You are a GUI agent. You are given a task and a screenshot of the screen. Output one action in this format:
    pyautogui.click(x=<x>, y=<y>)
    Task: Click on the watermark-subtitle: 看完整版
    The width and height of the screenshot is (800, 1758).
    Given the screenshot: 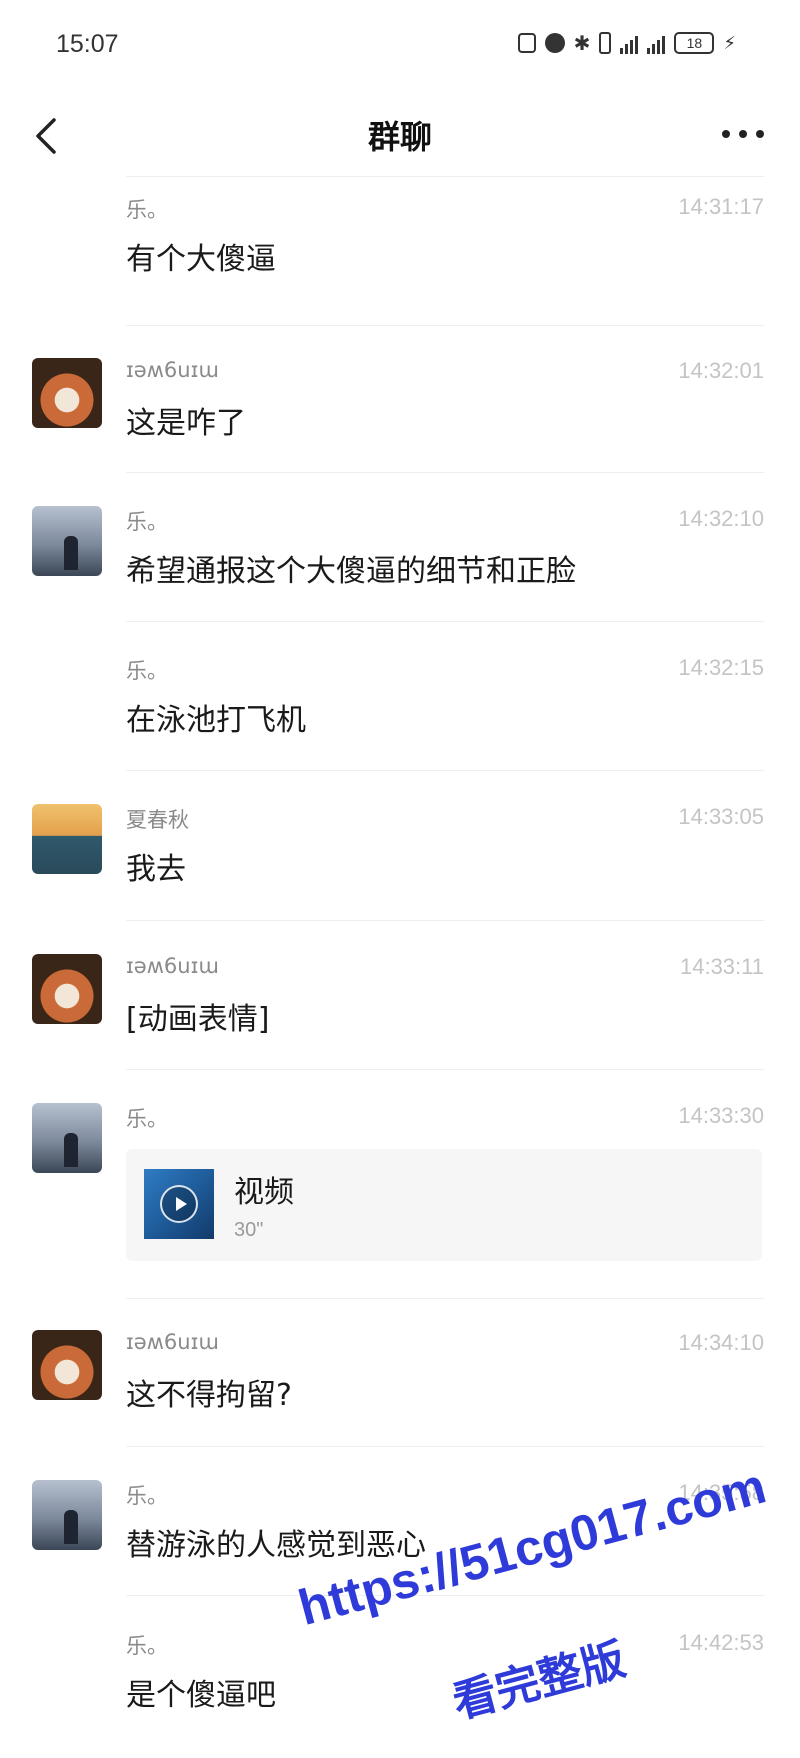 What is the action you would take?
    pyautogui.click(x=539, y=1681)
    